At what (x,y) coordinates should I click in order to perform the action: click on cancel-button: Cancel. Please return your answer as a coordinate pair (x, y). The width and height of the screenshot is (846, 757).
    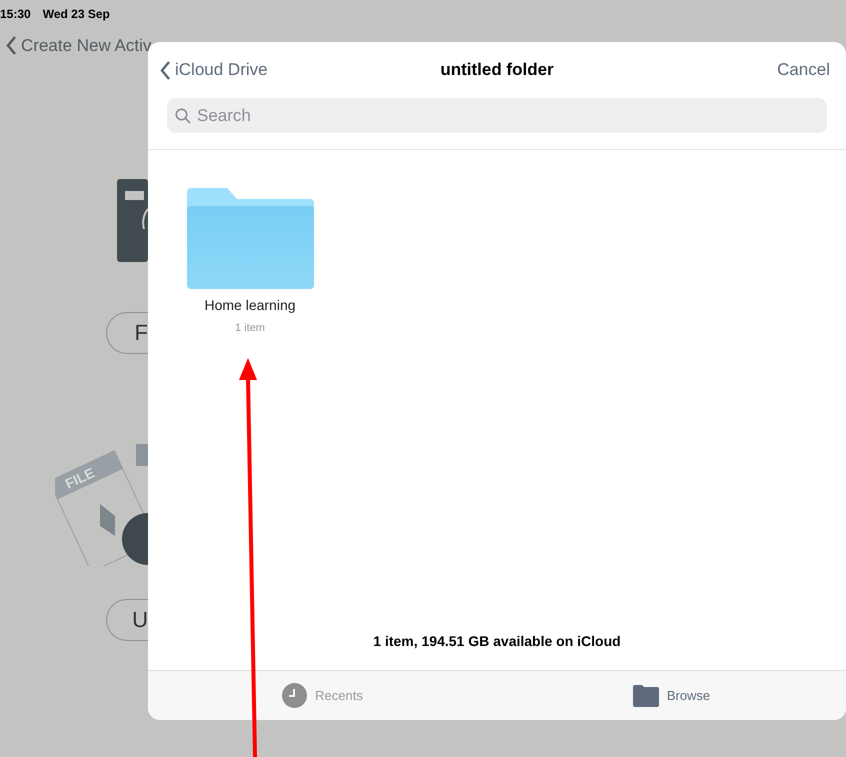
    Looking at the image, I should click on (803, 70).